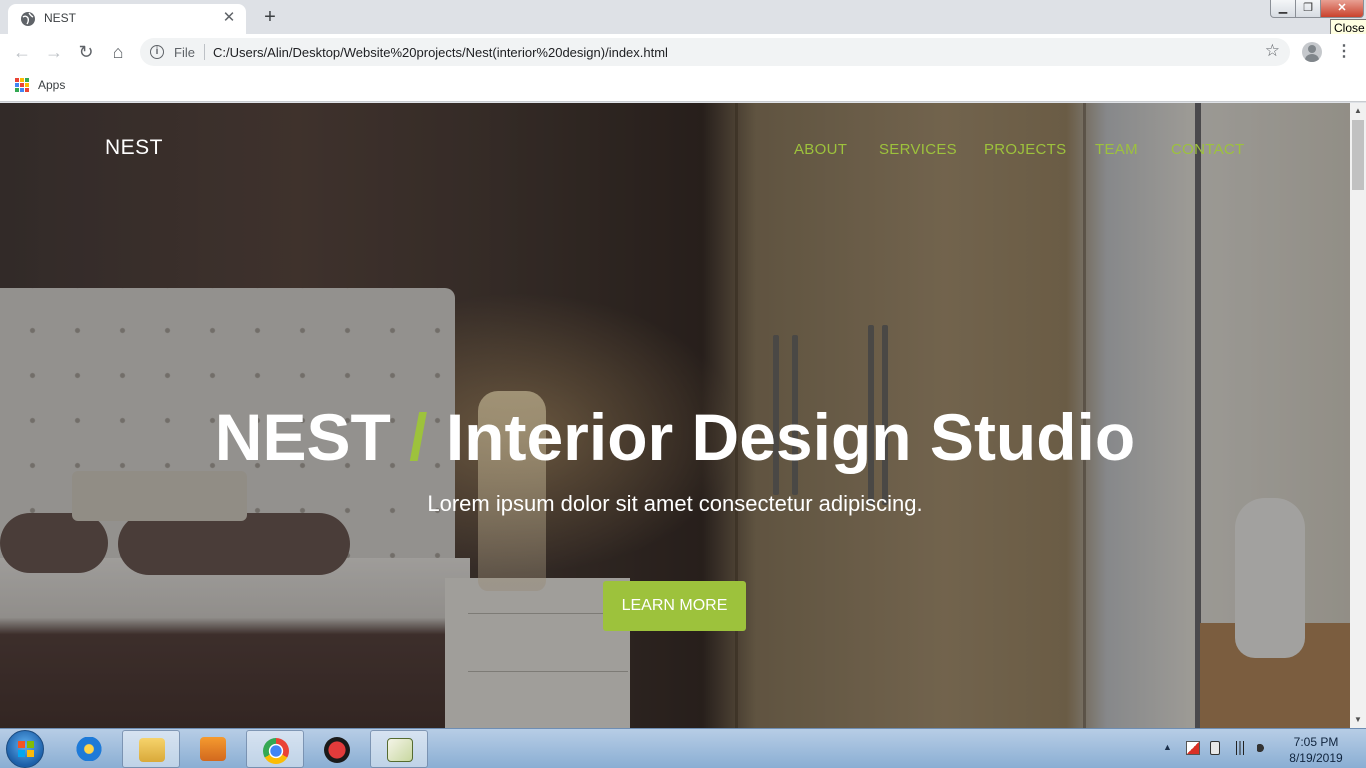 This screenshot has width=1366, height=768. What do you see at coordinates (1308, 9) in the screenshot?
I see `maximize-button: ❐` at bounding box center [1308, 9].